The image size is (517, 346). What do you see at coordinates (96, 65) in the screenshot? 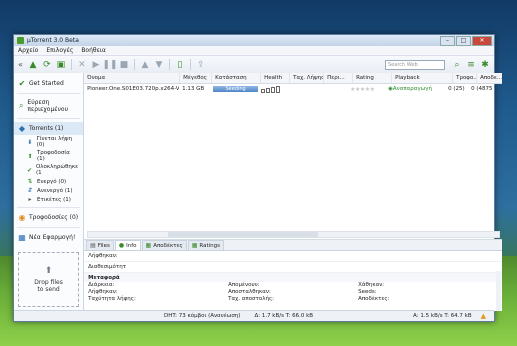
I see `start-icon: ▶` at bounding box center [96, 65].